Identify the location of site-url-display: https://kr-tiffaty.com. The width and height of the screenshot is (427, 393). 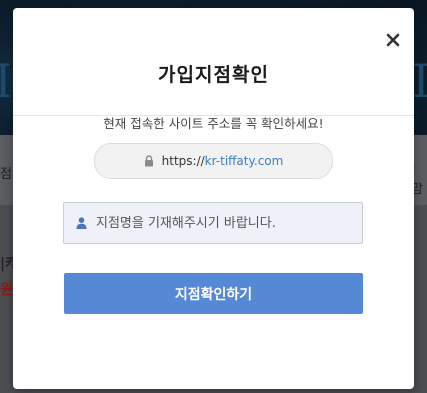
(213, 161).